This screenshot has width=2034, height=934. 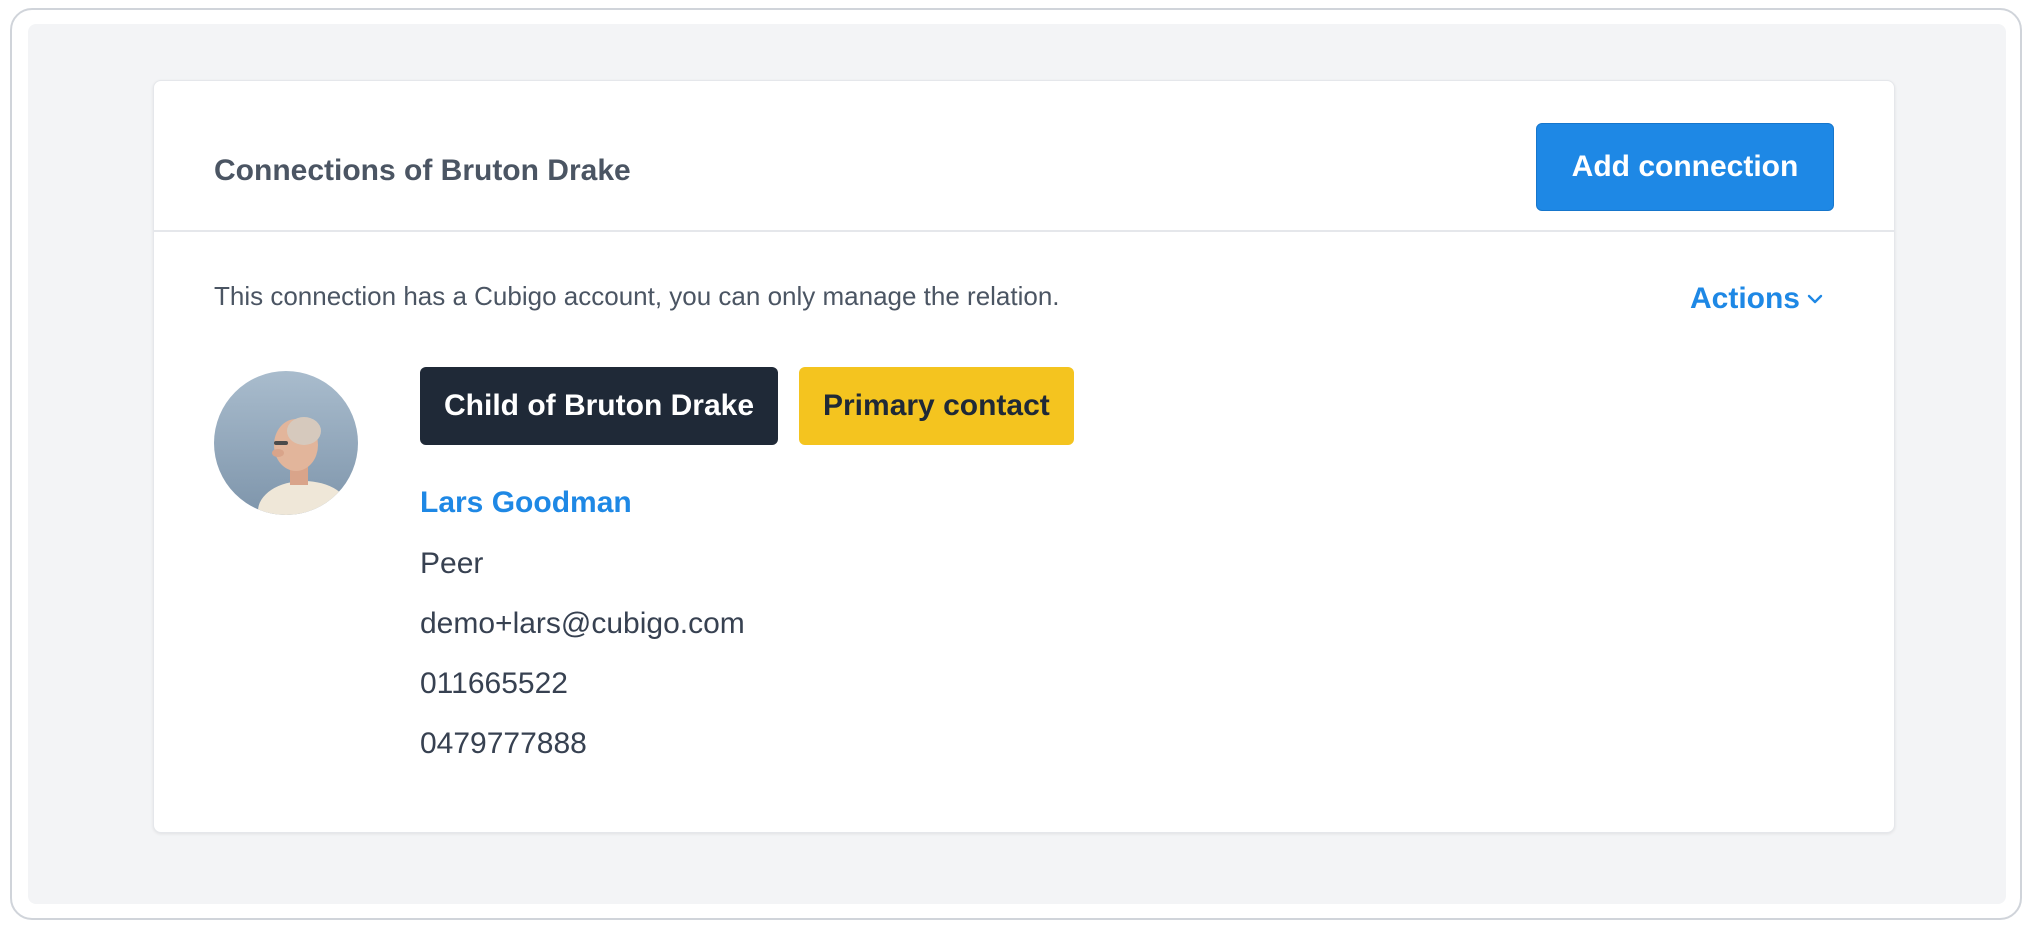 What do you see at coordinates (503, 743) in the screenshot?
I see `contact-mobile: 0479777888` at bounding box center [503, 743].